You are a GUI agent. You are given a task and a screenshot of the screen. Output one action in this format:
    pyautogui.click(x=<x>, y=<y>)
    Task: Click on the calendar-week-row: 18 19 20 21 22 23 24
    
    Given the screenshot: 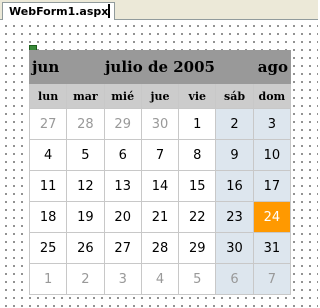 What is the action you would take?
    pyautogui.click(x=160, y=217)
    